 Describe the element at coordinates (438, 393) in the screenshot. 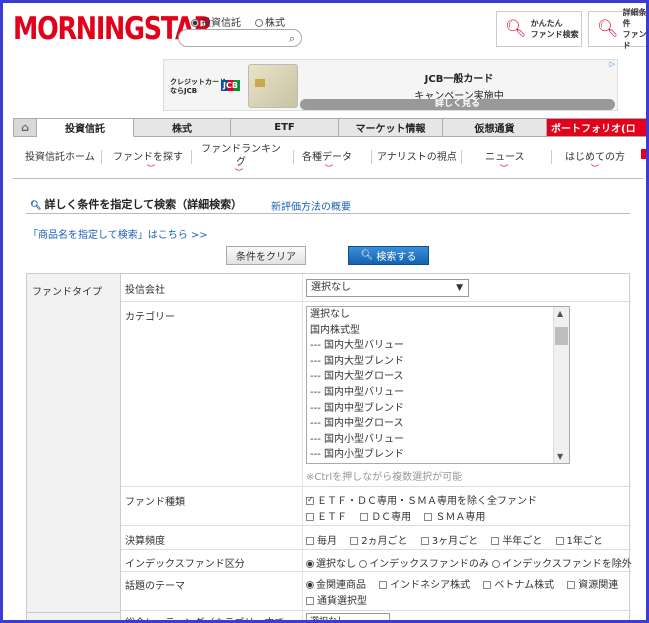

I see `category-option: --- 国内中型バリュー` at that location.